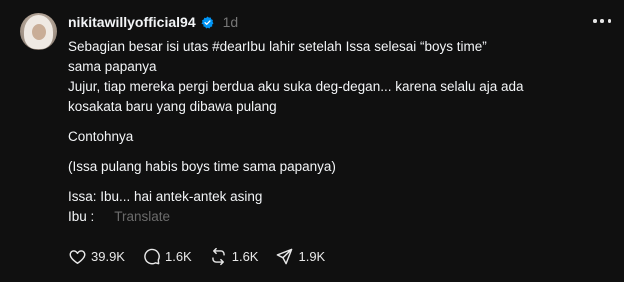 The image size is (624, 282). I want to click on heart-icon, so click(77, 256).